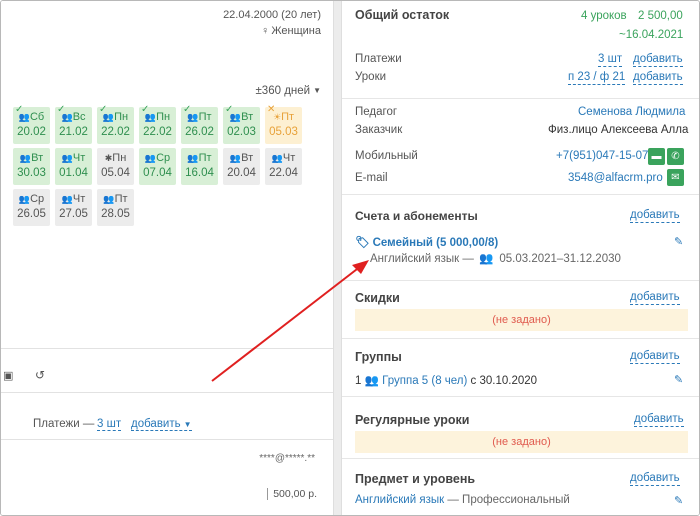  Describe the element at coordinates (199, 166) in the screenshot. I see `calendar-cell: 👥Пт 16.04` at that location.